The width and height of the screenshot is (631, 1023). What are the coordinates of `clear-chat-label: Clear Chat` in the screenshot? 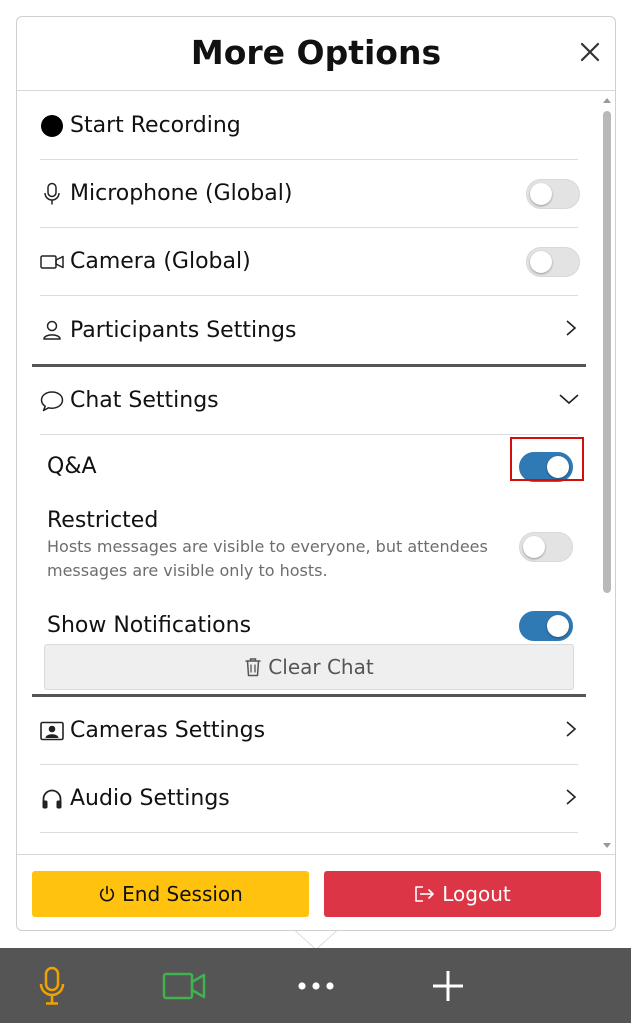 It's located at (321, 667).